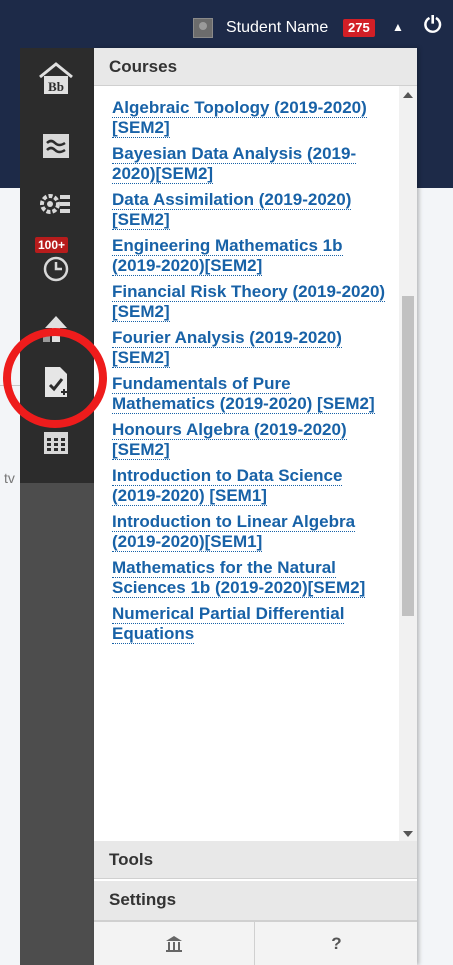 The height and width of the screenshot is (965, 453). Describe the element at coordinates (56, 146) in the screenshot. I see `activity-stream-icon` at that location.